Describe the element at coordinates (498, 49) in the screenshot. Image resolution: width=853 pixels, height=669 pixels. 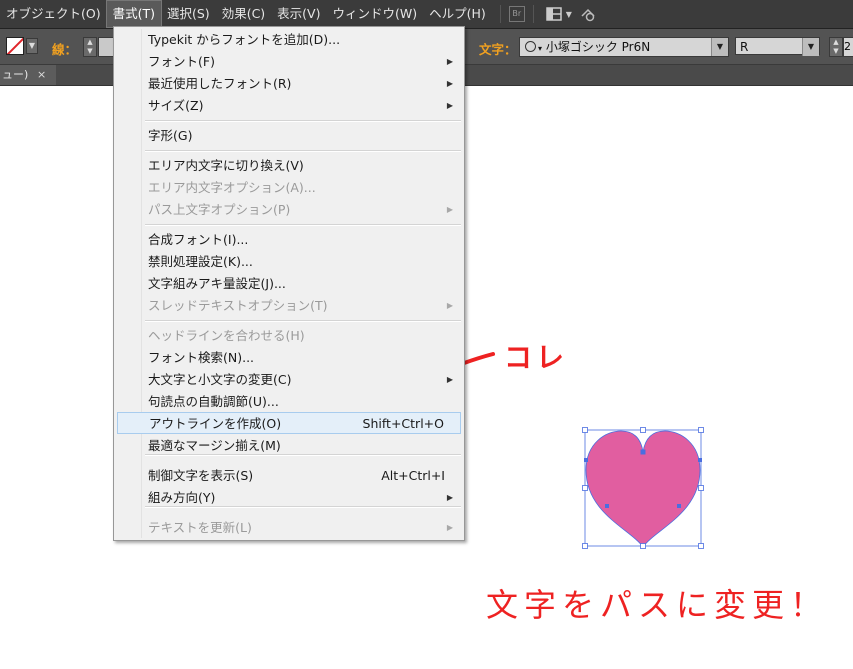
I see `character-label: 文字：` at that location.